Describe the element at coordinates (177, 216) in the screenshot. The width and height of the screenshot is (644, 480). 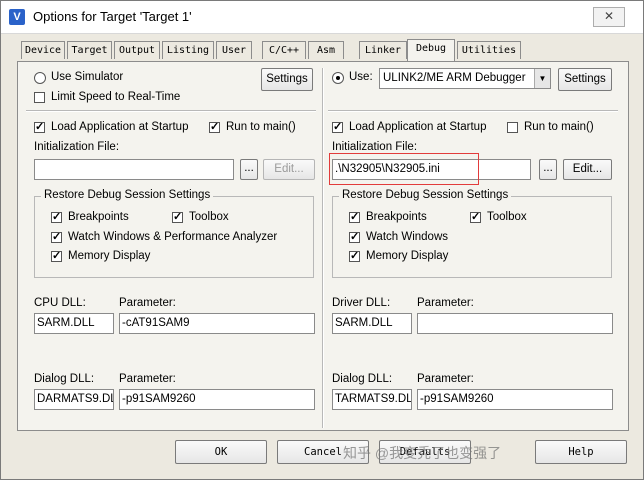
I see `left-toolbox-checkbox` at that location.